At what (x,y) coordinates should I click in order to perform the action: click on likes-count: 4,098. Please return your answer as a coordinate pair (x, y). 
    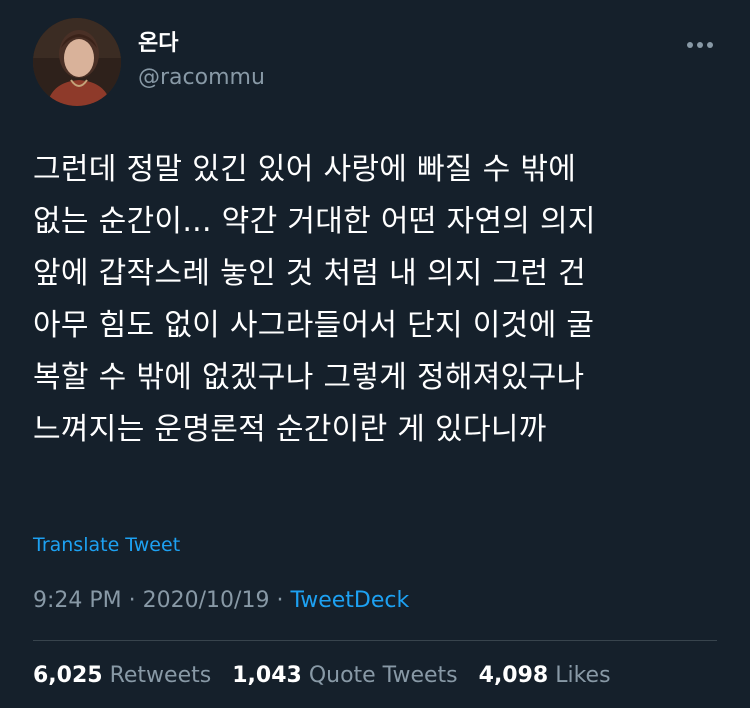
    Looking at the image, I should click on (513, 675).